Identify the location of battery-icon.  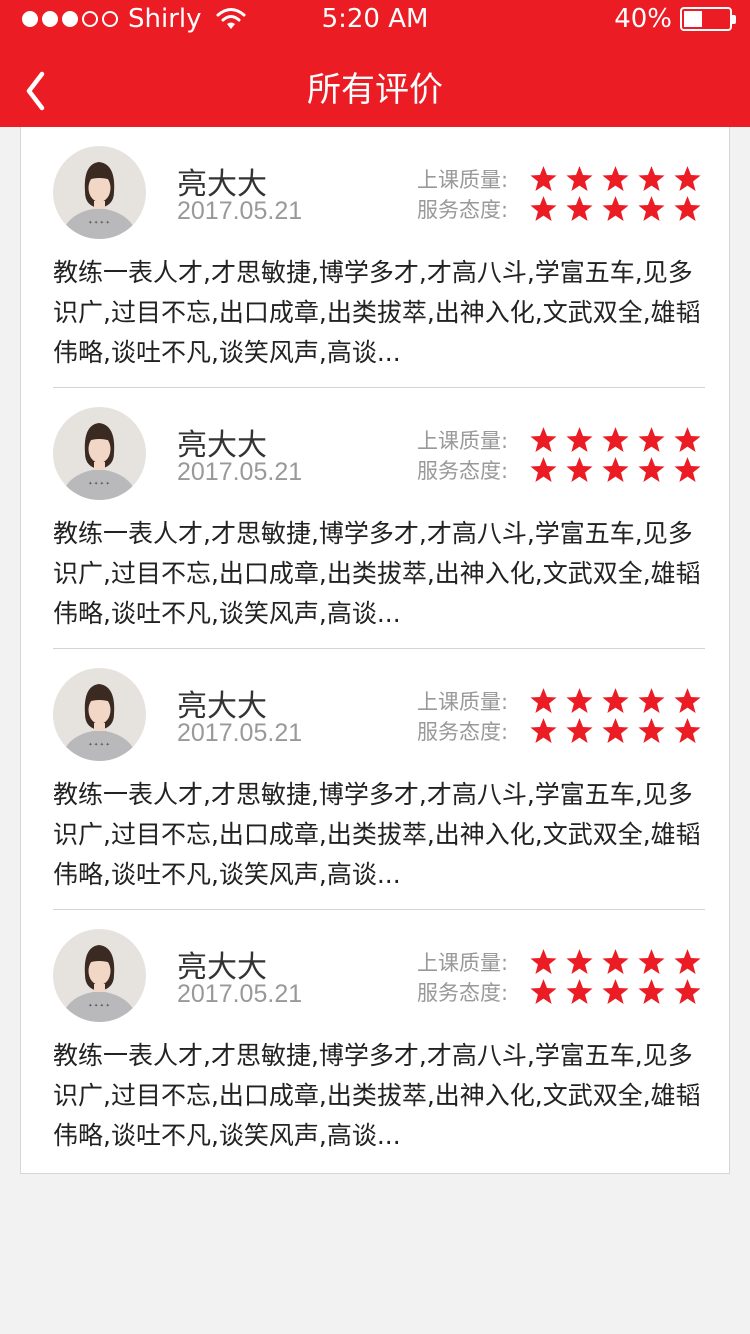
(708, 19).